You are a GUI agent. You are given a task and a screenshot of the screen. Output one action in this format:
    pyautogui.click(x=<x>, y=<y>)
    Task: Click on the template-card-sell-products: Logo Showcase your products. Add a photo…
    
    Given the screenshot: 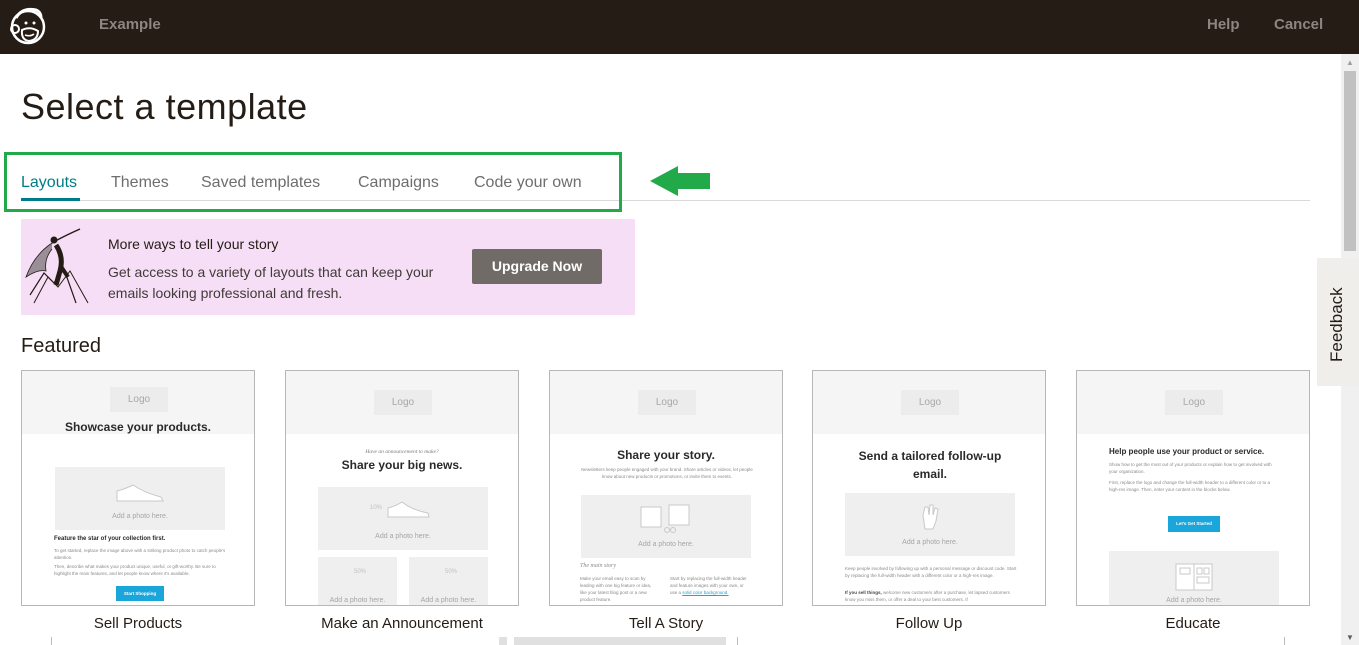 What is the action you would take?
    pyautogui.click(x=138, y=488)
    